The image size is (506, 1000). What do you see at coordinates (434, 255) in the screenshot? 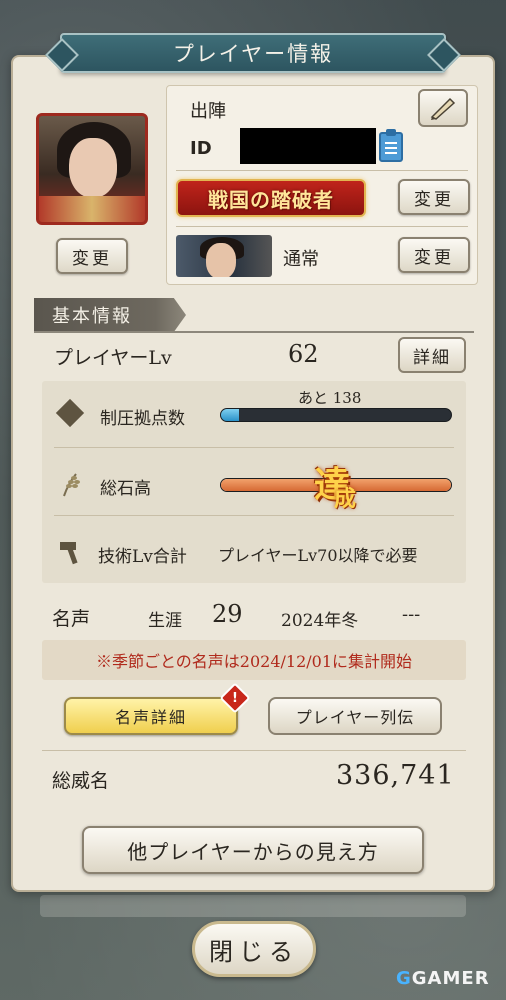
I see `display-change-button: 変更` at bounding box center [434, 255].